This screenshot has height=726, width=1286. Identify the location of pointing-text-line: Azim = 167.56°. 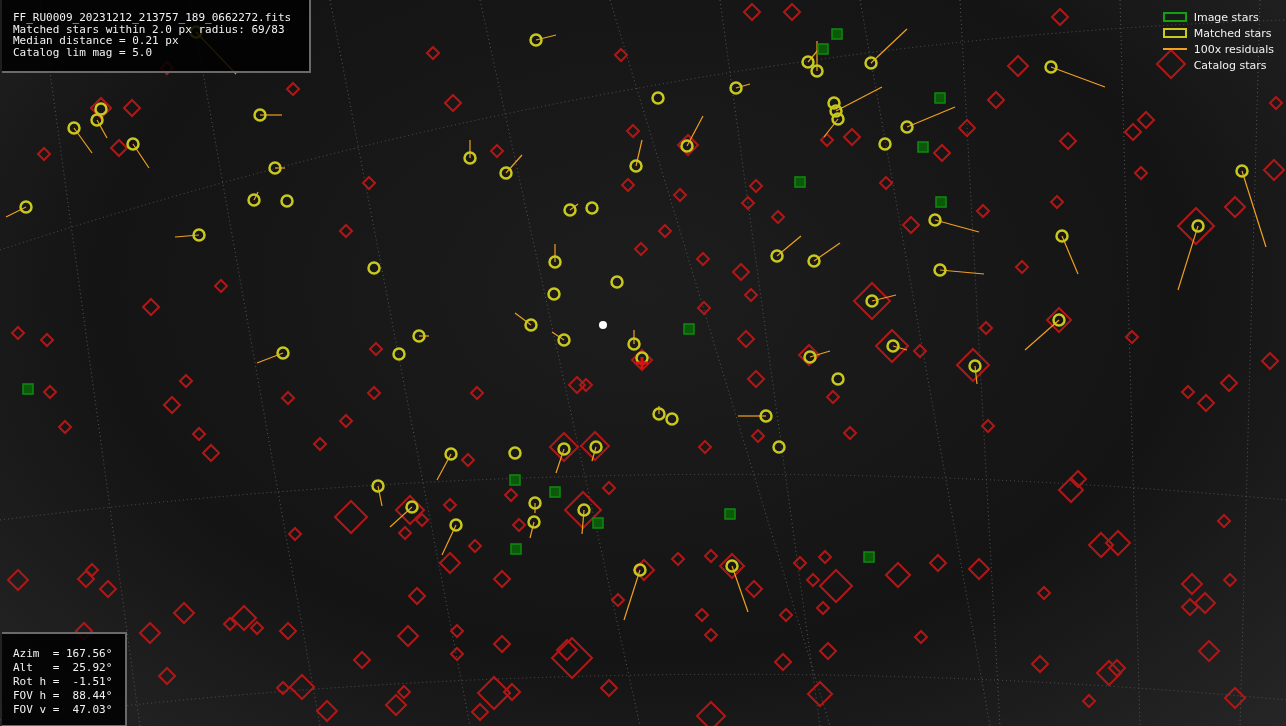
(63, 654).